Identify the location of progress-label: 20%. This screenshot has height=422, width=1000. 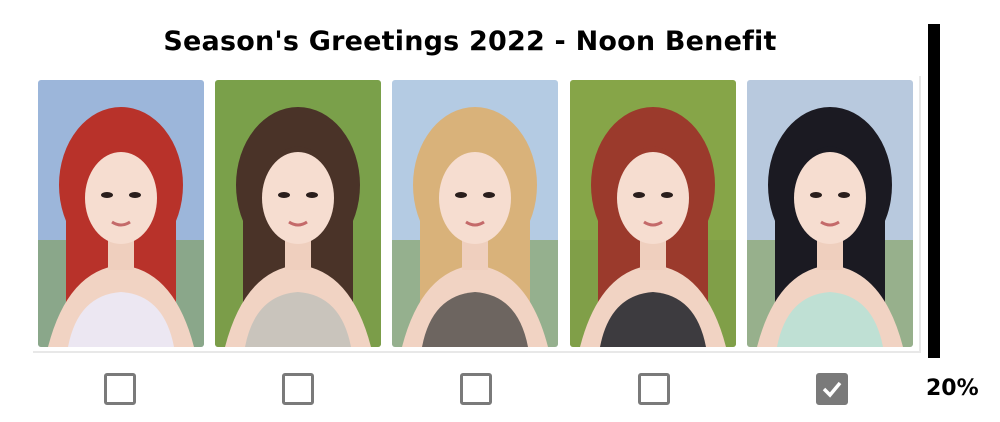
(952, 388).